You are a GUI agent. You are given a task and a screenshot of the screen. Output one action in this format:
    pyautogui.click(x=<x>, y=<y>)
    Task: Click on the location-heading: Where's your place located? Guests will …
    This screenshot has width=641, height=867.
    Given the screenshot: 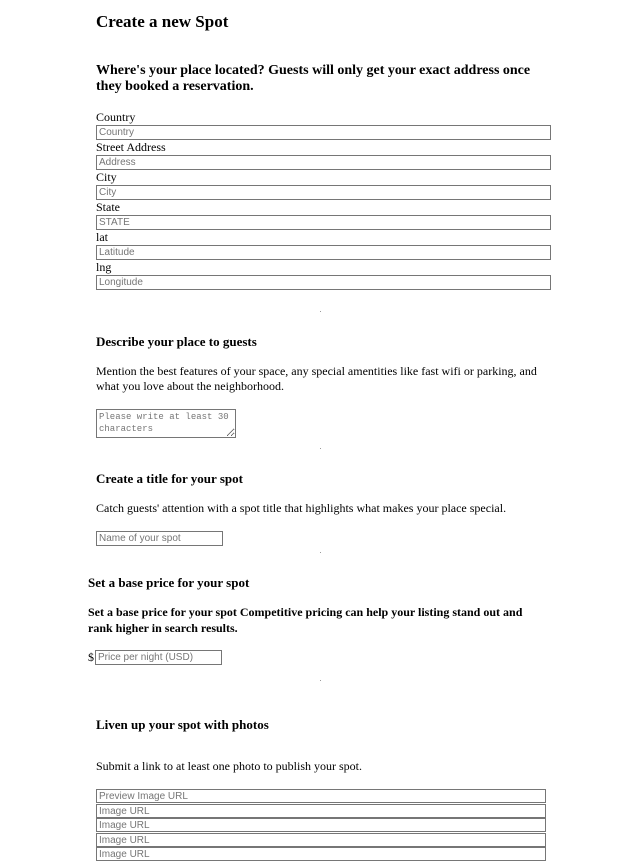 What is the action you would take?
    pyautogui.click(x=313, y=78)
    